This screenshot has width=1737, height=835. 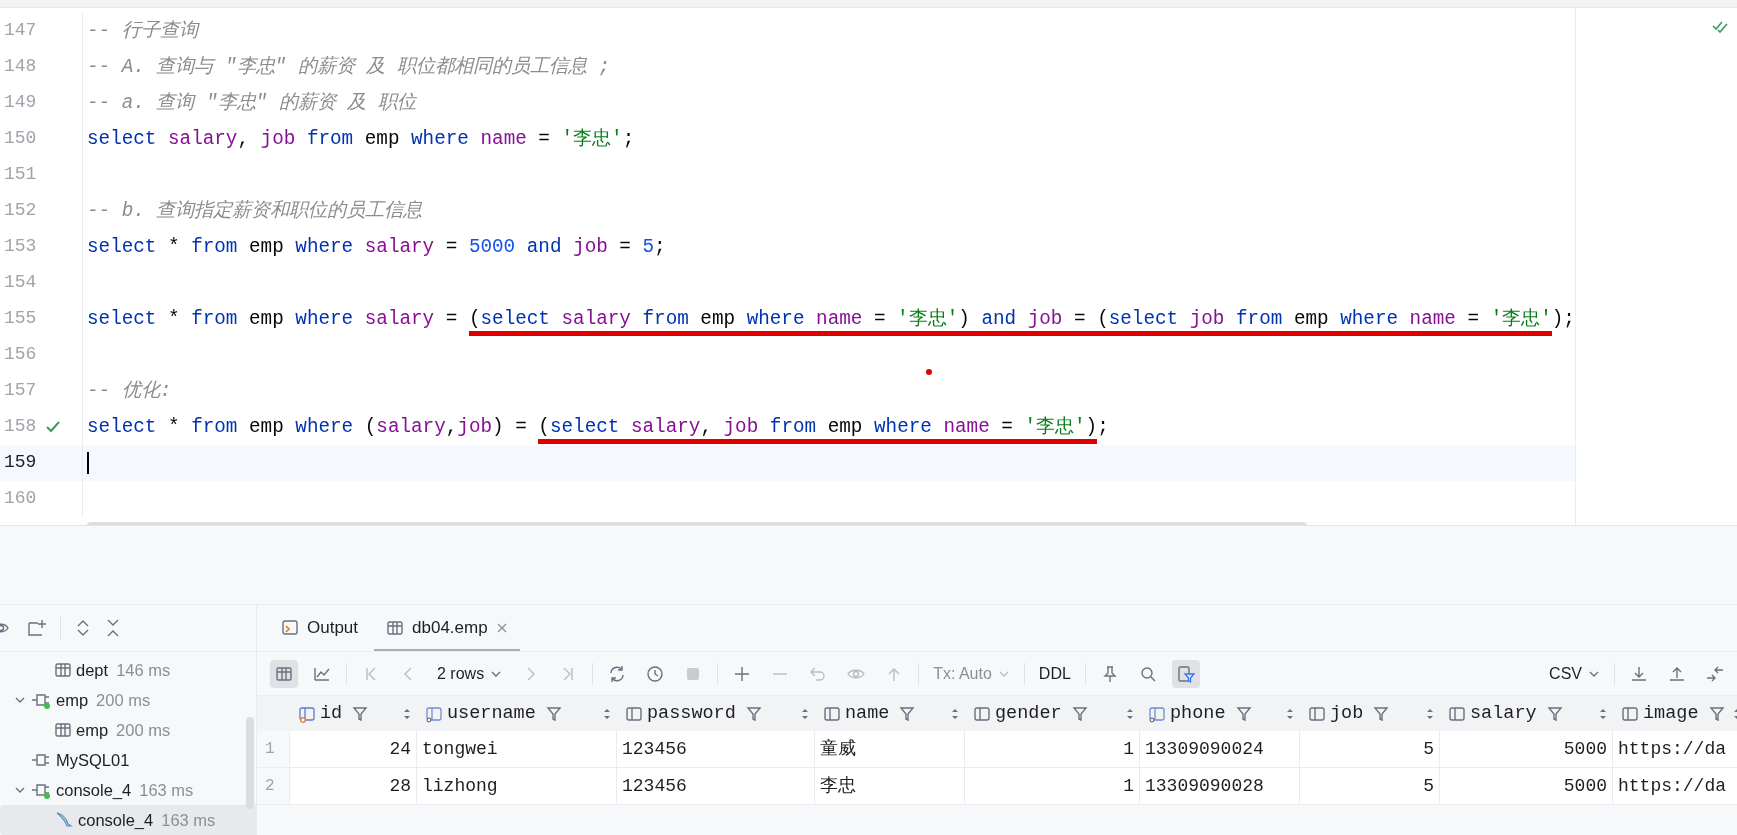 What do you see at coordinates (655, 673) in the screenshot?
I see `history-icon` at bounding box center [655, 673].